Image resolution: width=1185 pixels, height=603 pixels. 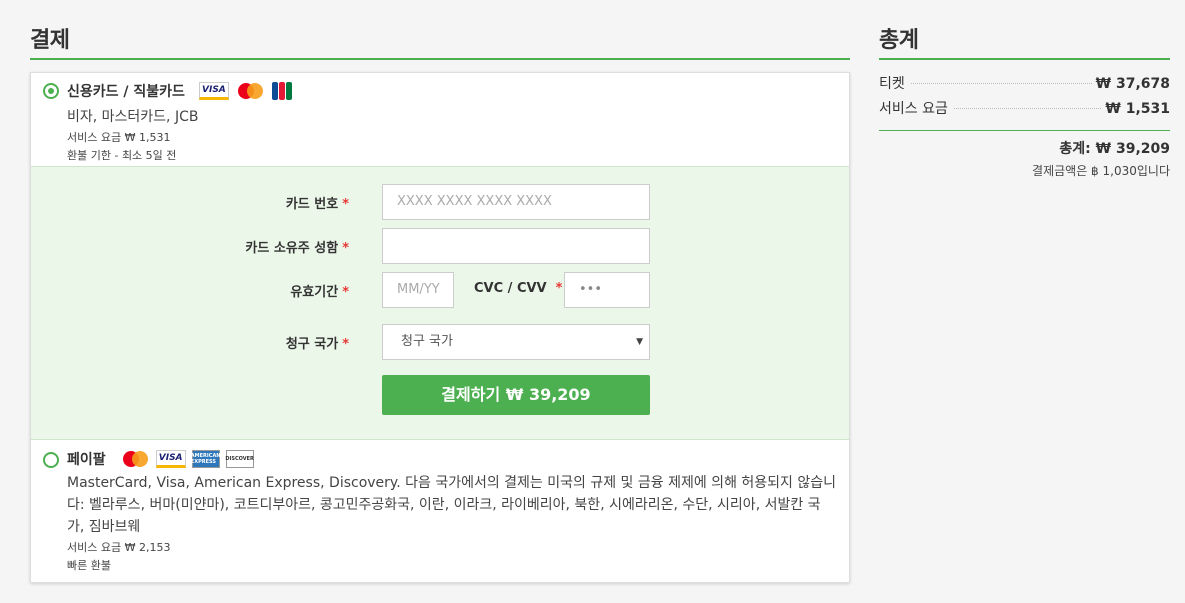 What do you see at coordinates (126, 92) in the screenshot?
I see `card-option-title: 신용카드 / 직불카드` at bounding box center [126, 92].